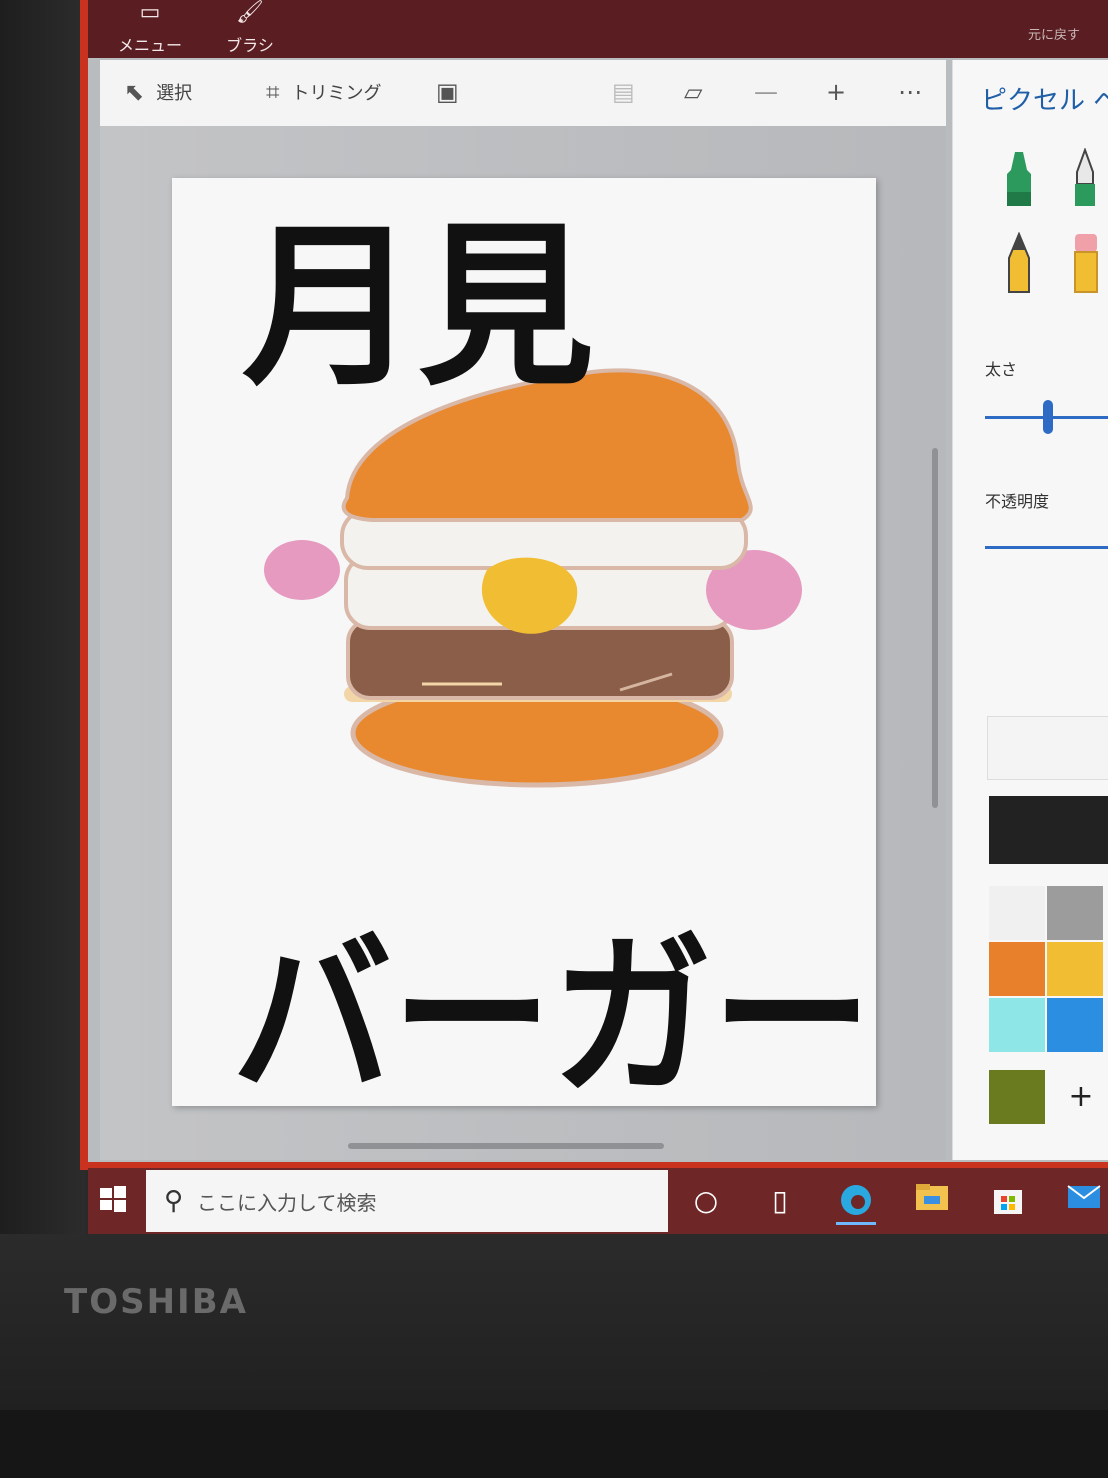  I want to click on panel-title: ピクセル ペン, so click(1044, 101).